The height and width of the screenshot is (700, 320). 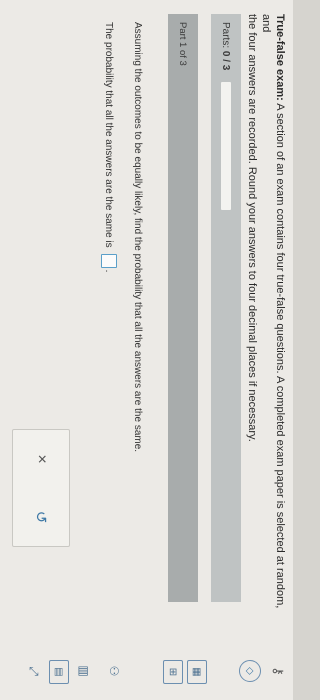 What do you see at coordinates (226, 60) in the screenshot?
I see `parts-count: 0 / 3` at bounding box center [226, 60].